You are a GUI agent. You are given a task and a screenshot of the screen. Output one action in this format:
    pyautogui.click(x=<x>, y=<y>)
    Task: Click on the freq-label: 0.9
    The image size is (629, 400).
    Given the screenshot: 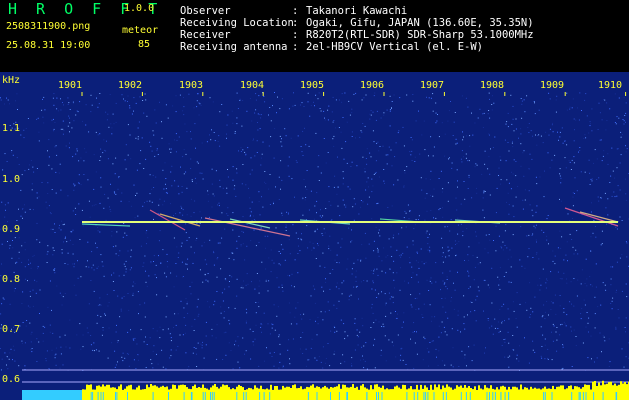 What is the action you would take?
    pyautogui.click(x=11, y=229)
    